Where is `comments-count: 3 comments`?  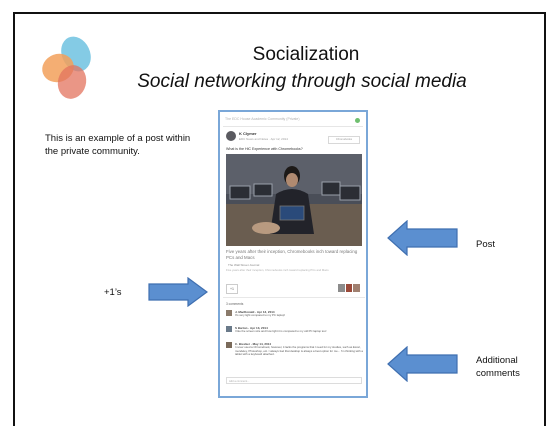
comments-count: 3 comments is located at coordinates (235, 304).